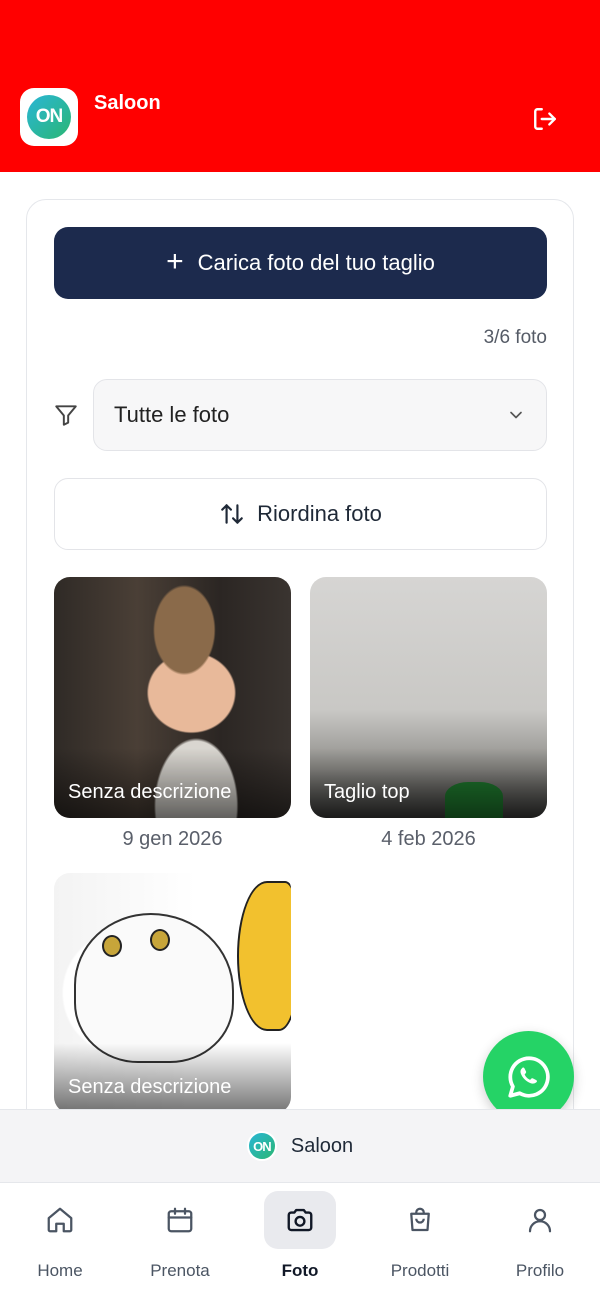  I want to click on reorder-photos-label: Riordina foto, so click(319, 513).